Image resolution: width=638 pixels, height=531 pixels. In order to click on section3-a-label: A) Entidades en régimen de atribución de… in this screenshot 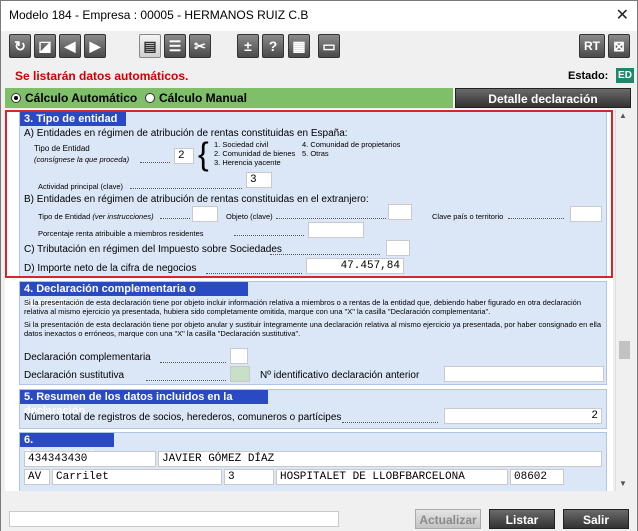, I will do `click(186, 133)`.